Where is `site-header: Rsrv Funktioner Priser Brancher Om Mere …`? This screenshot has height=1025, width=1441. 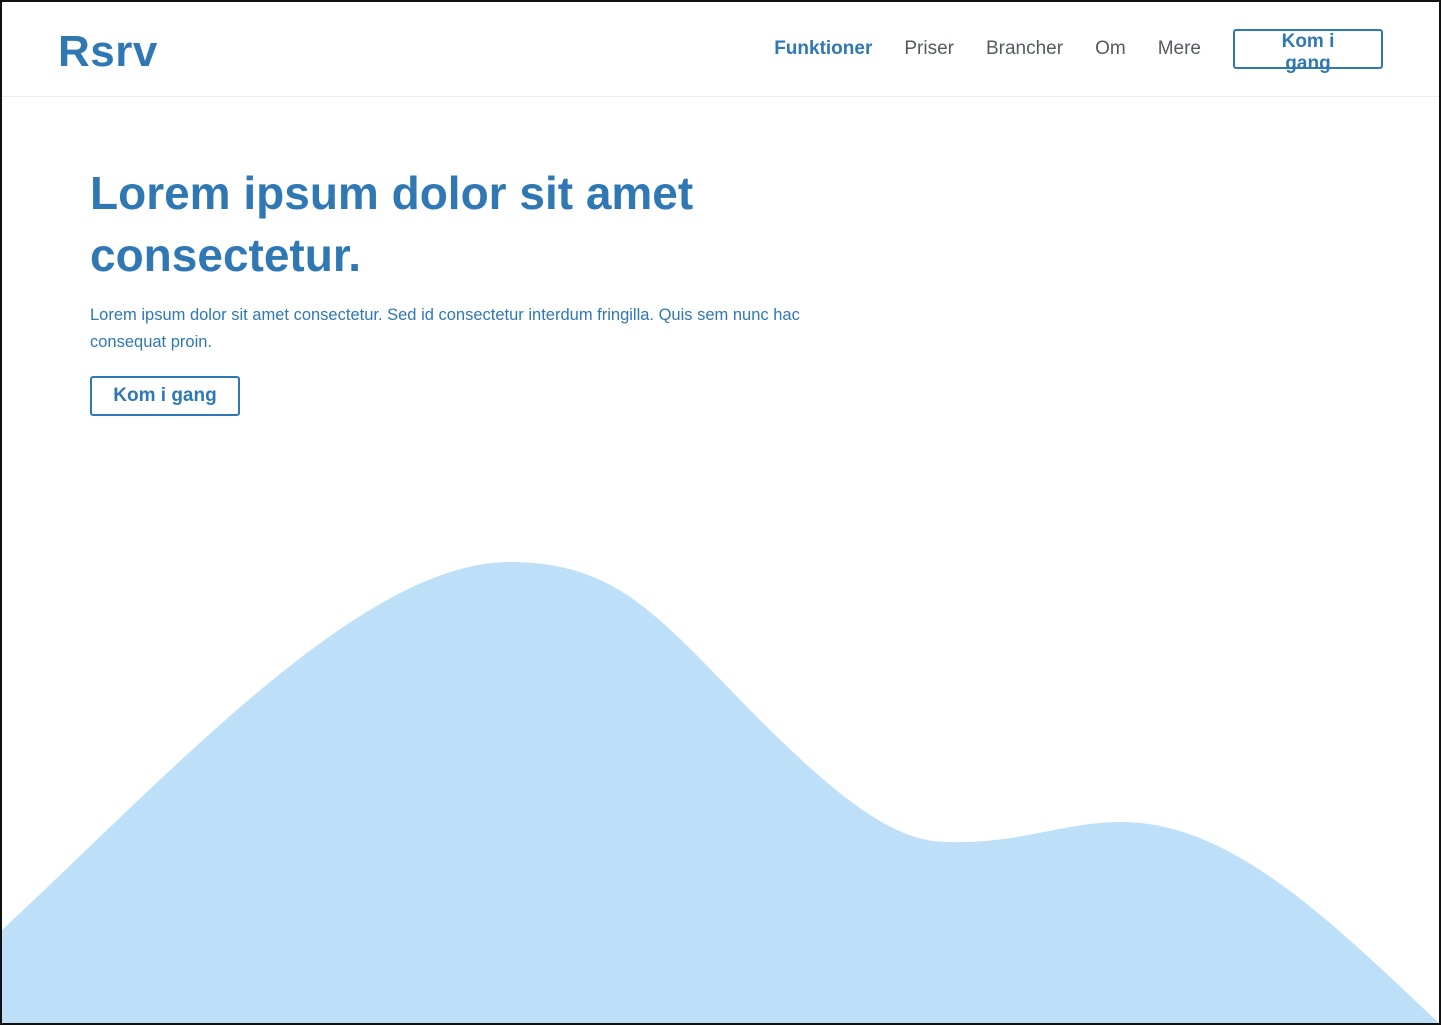 site-header: Rsrv Funktioner Priser Brancher Om Mere … is located at coordinates (720, 49).